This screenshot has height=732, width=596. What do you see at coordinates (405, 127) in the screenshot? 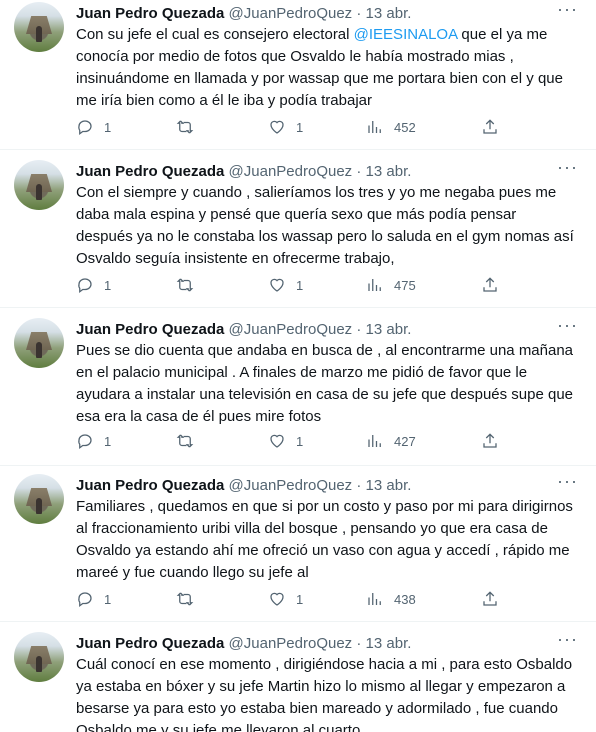
I see `views-count: 452` at bounding box center [405, 127].